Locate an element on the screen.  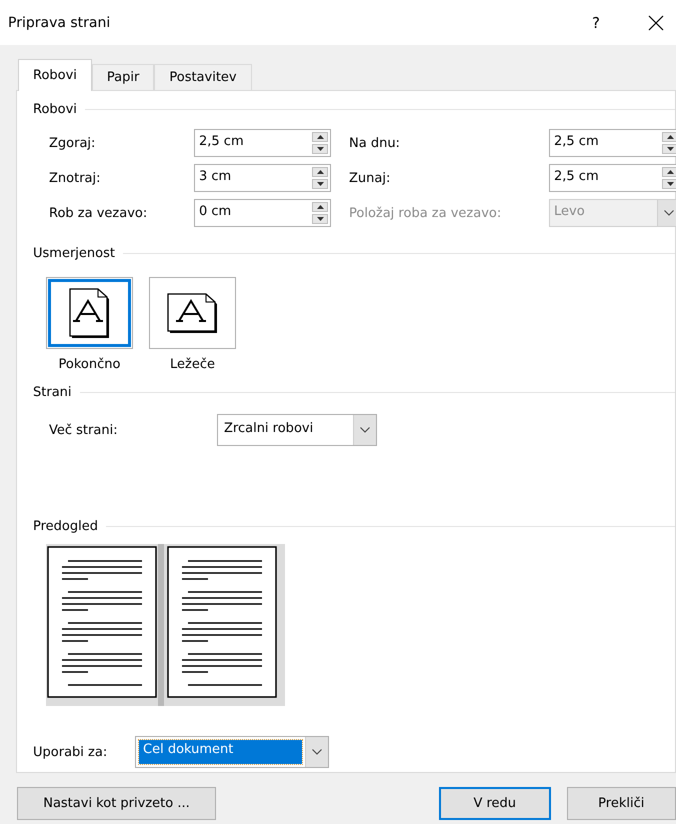
dialog-button: V redu is located at coordinates (494, 803).